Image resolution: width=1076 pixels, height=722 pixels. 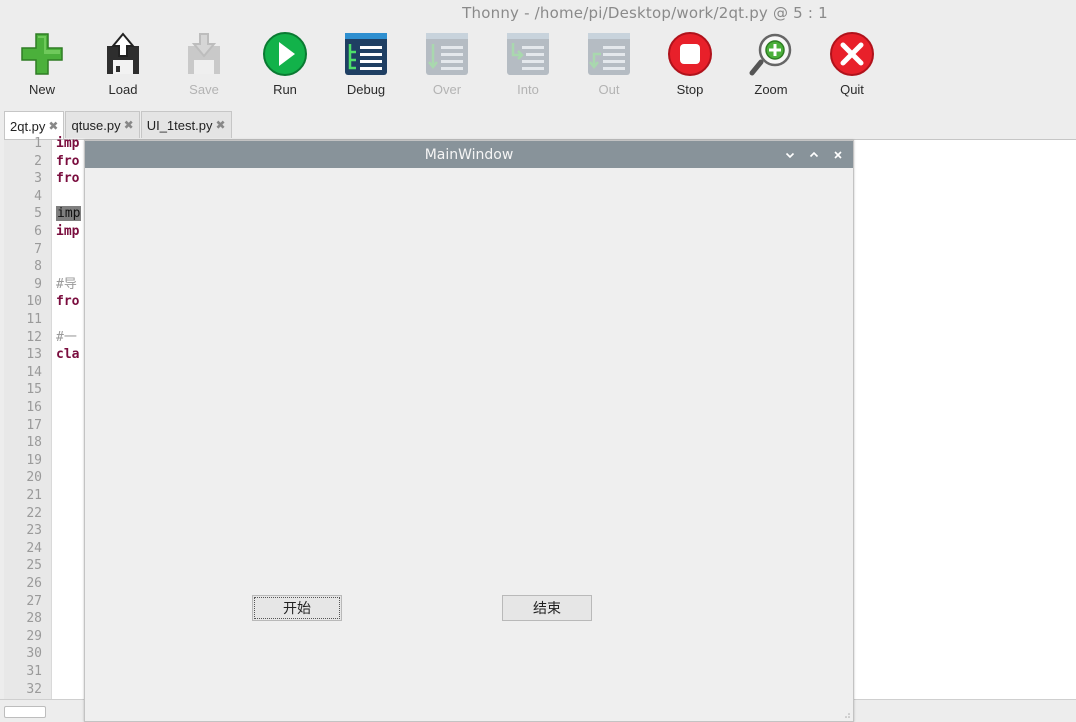 What do you see at coordinates (366, 89) in the screenshot?
I see `debug-label: Debug` at bounding box center [366, 89].